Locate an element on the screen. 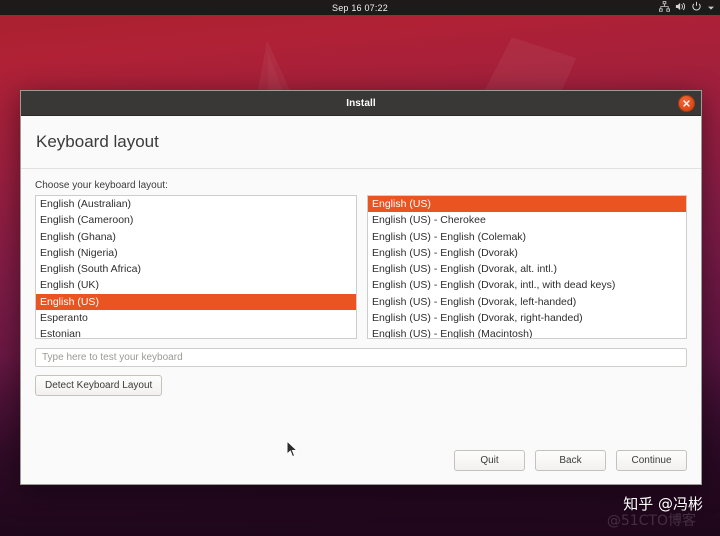 Image resolution: width=720 pixels, height=536 pixels. detect-keyboard-layout-button: Detect Keyboard Layout is located at coordinates (99, 385).